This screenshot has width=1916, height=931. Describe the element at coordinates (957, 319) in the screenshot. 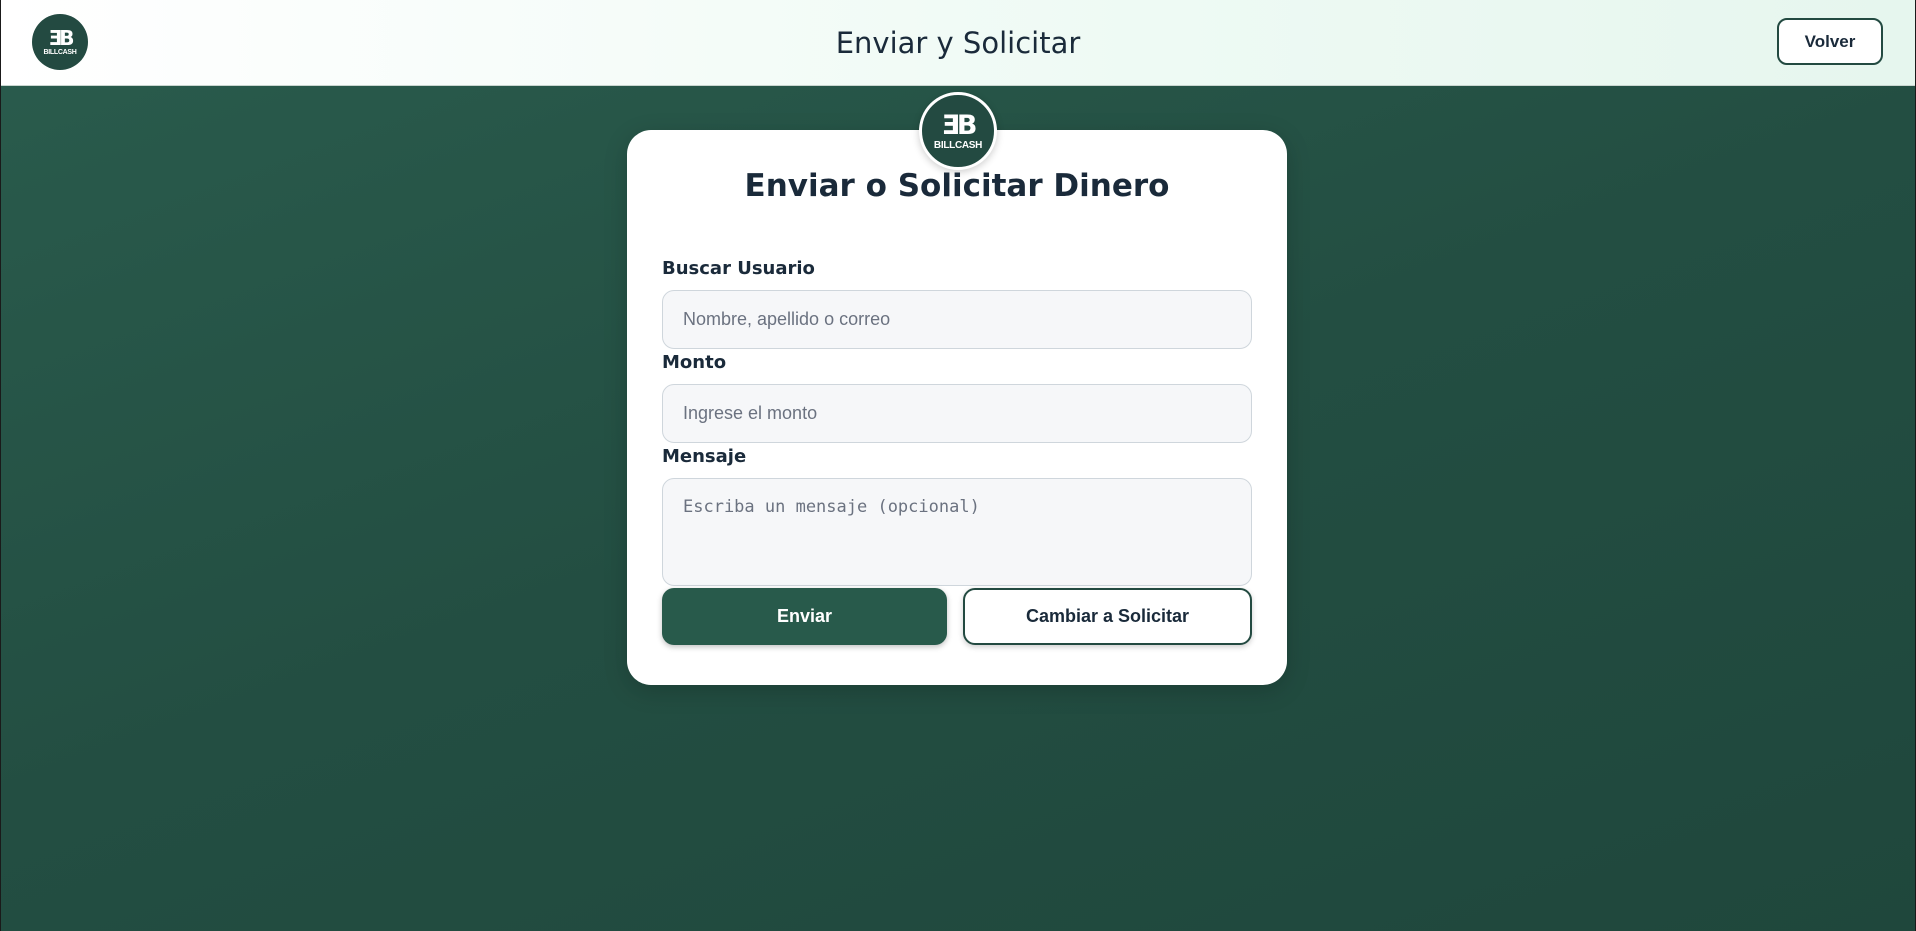

I see `user-search-input` at that location.